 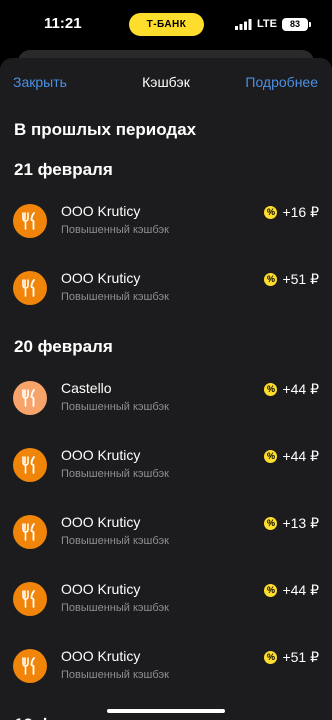 What do you see at coordinates (63, 346) in the screenshot?
I see `date-header: 20 февраля` at bounding box center [63, 346].